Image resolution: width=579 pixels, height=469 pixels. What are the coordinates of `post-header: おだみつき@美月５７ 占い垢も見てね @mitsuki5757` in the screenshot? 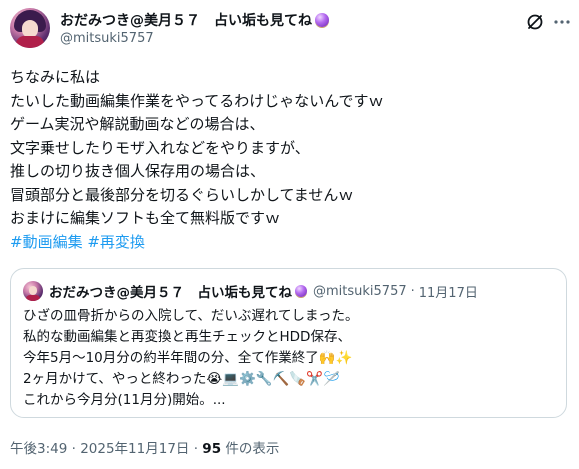 It's located at (289, 29).